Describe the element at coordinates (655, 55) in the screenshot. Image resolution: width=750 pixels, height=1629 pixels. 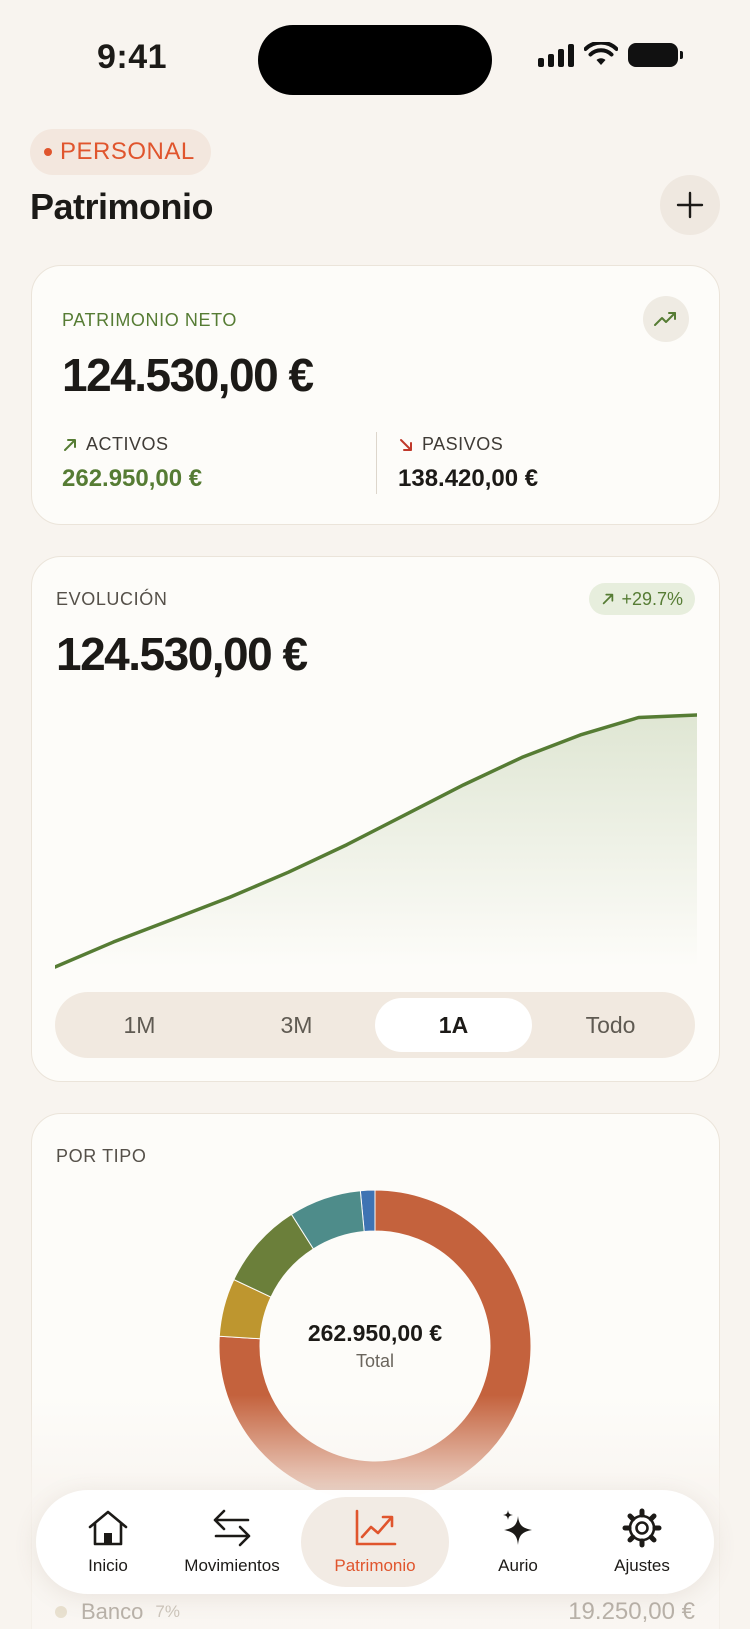
I see `battery-icon` at that location.